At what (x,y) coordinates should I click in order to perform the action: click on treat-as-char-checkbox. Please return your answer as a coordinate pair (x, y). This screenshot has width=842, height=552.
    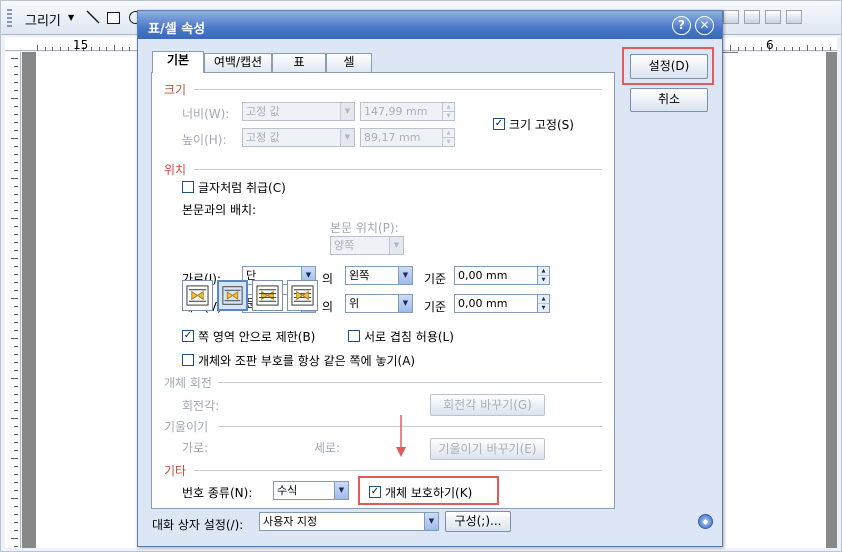
    Looking at the image, I should click on (188, 187).